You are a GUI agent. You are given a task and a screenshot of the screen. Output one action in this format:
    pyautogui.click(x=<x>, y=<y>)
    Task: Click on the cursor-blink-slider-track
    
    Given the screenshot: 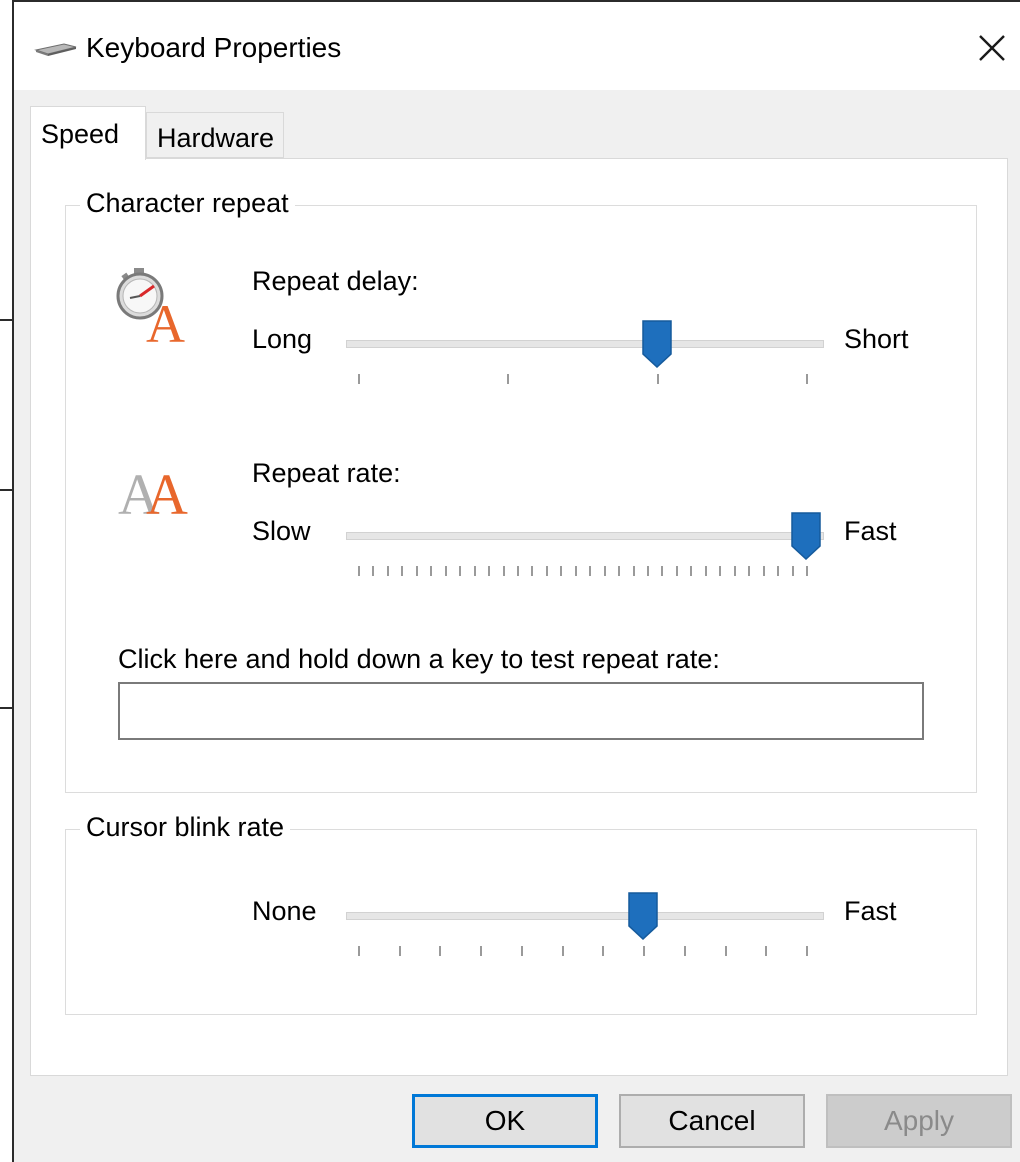 What is the action you would take?
    pyautogui.click(x=585, y=916)
    